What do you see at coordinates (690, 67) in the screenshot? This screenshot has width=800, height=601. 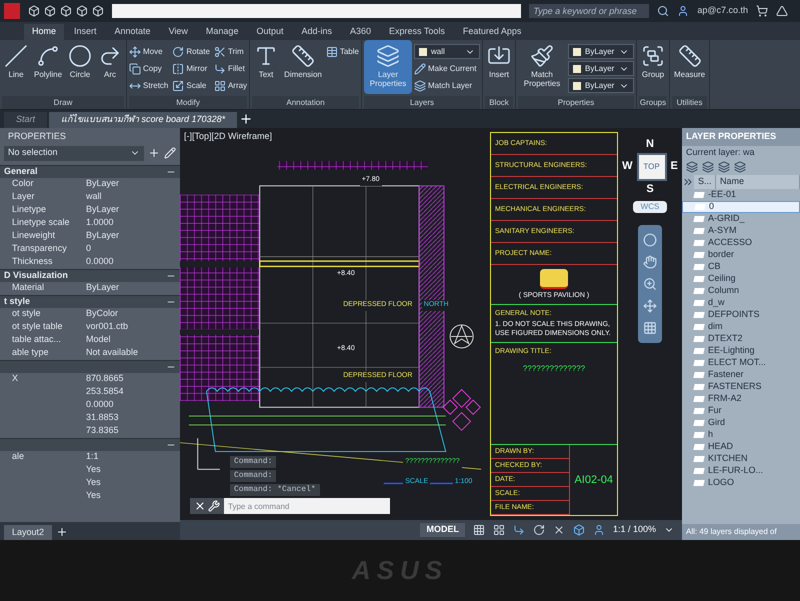 I see `ribbon-tool-button: Measure` at bounding box center [690, 67].